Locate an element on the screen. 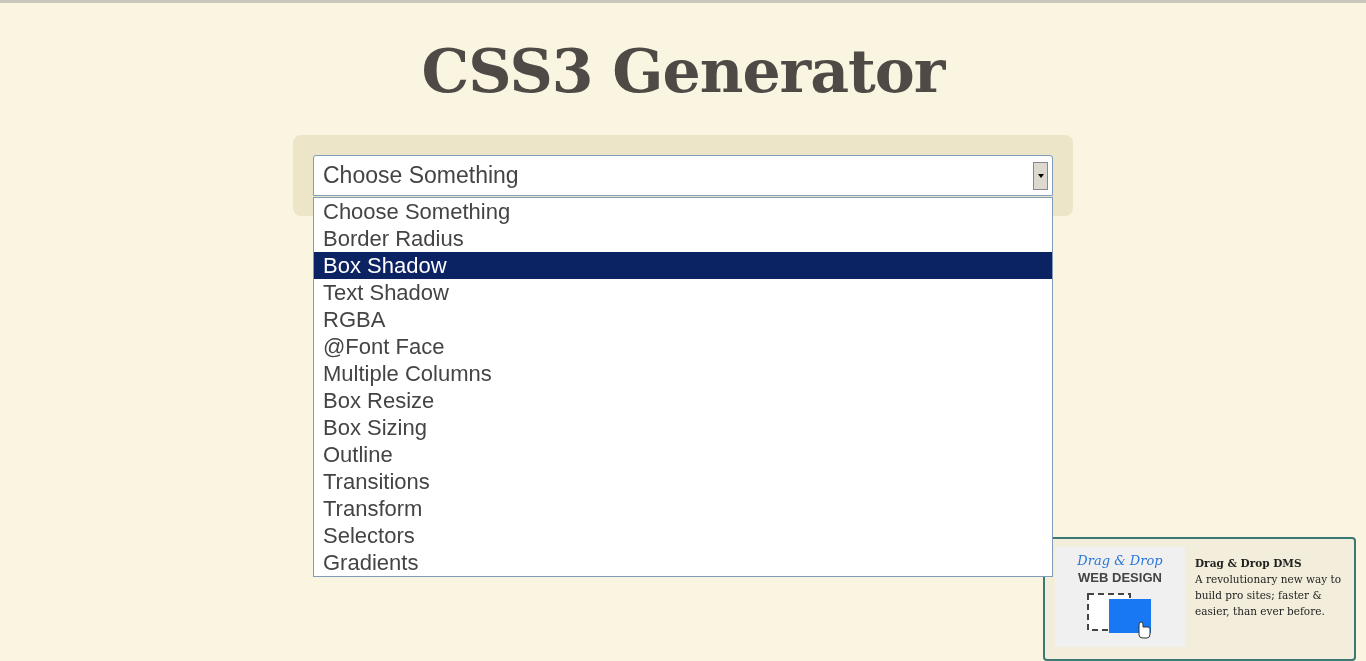 This screenshot has width=1366, height=661. ad-title: Drag & Drop DMS is located at coordinates (1269, 563).